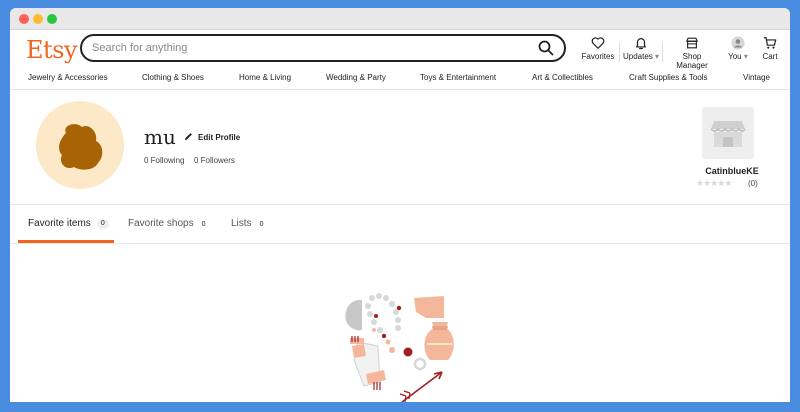 The height and width of the screenshot is (412, 800). What do you see at coordinates (52, 19) in the screenshot?
I see `maximize-window-button` at bounding box center [52, 19].